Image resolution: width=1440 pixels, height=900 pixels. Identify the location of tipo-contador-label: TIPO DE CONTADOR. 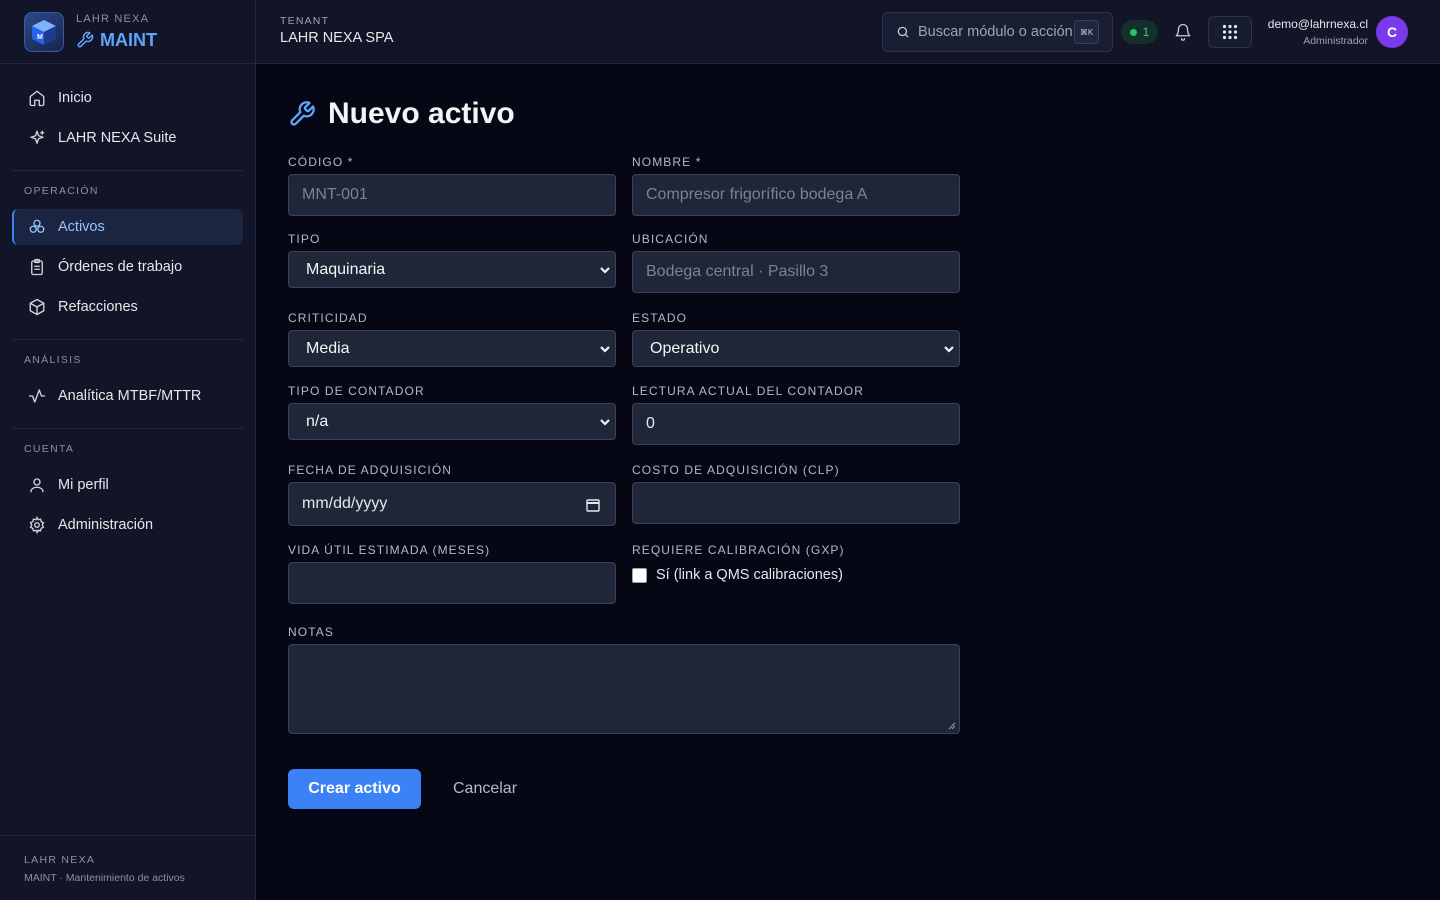
(356, 391).